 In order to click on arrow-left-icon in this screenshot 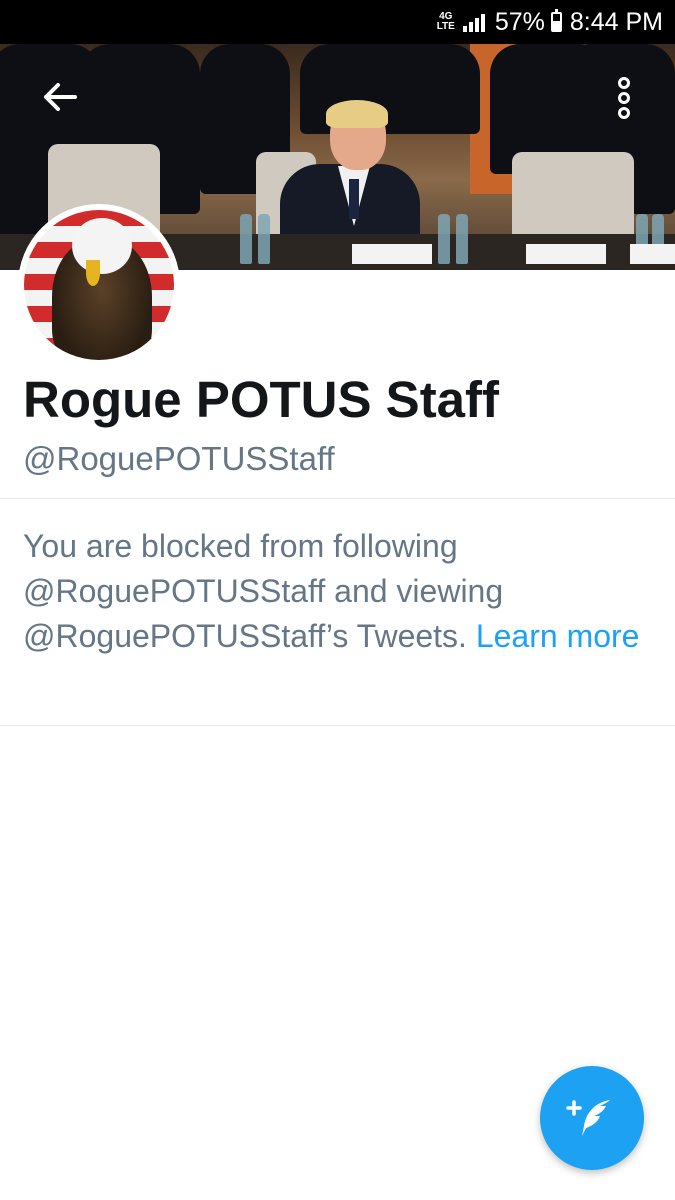, I will do `click(60, 97)`.